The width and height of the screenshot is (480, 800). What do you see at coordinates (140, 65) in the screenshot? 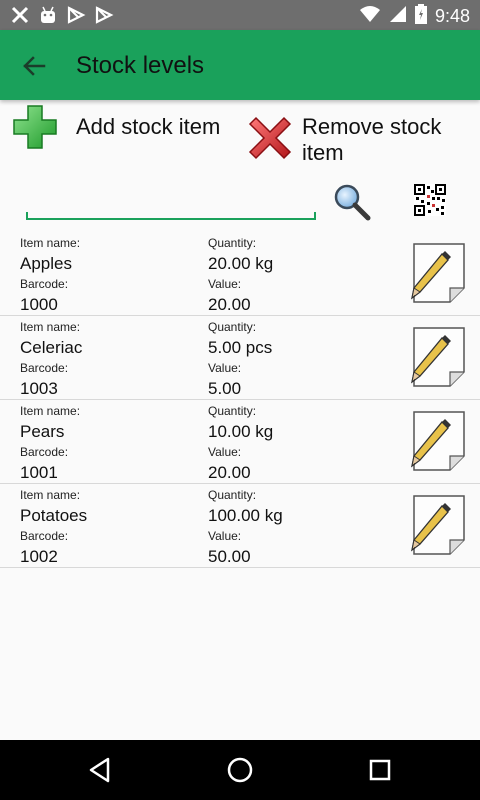
I see `page-title: Stock levels` at bounding box center [140, 65].